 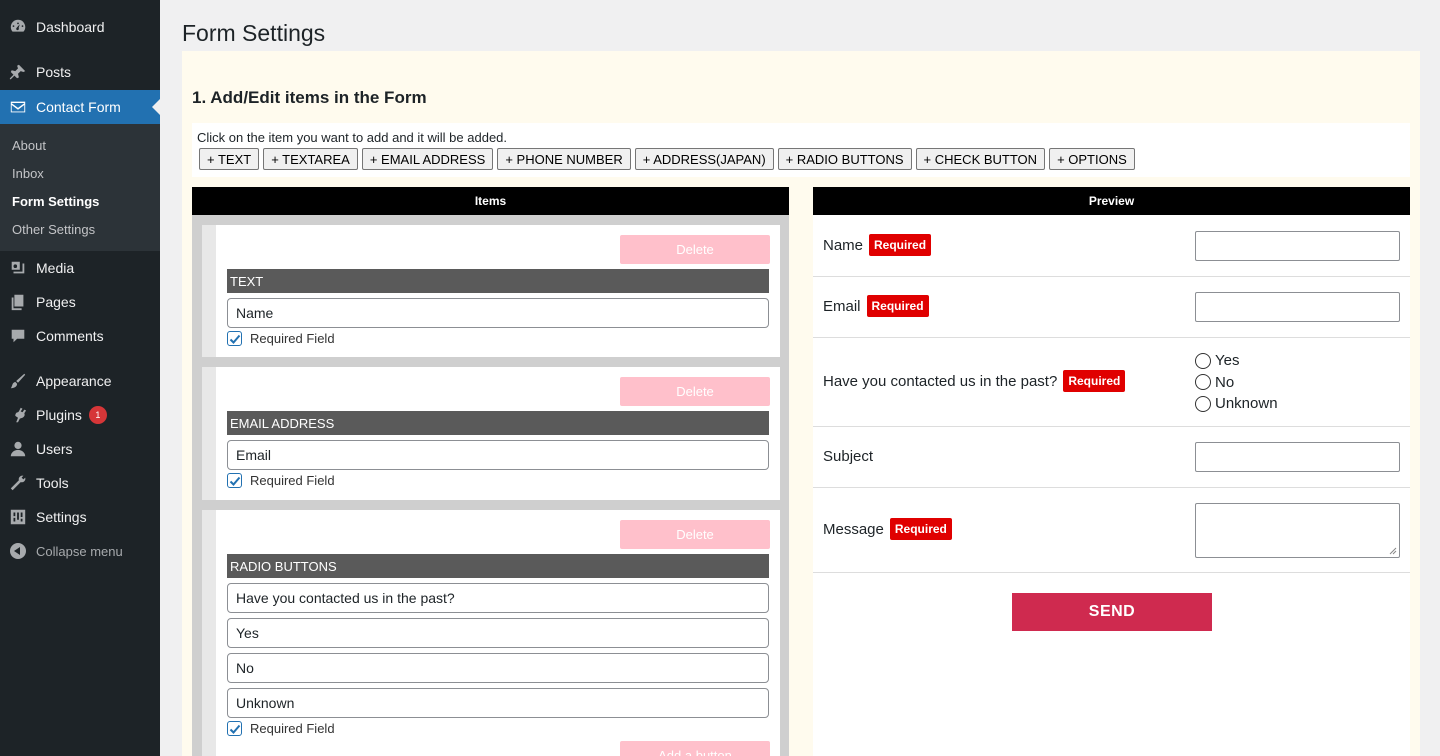 What do you see at coordinates (52, 483) in the screenshot?
I see `menu-tools-label: Tools` at bounding box center [52, 483].